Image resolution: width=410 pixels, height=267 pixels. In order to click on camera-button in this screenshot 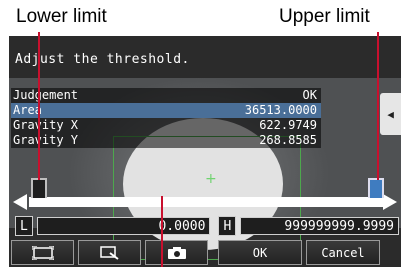, I will do `click(176, 252)`.